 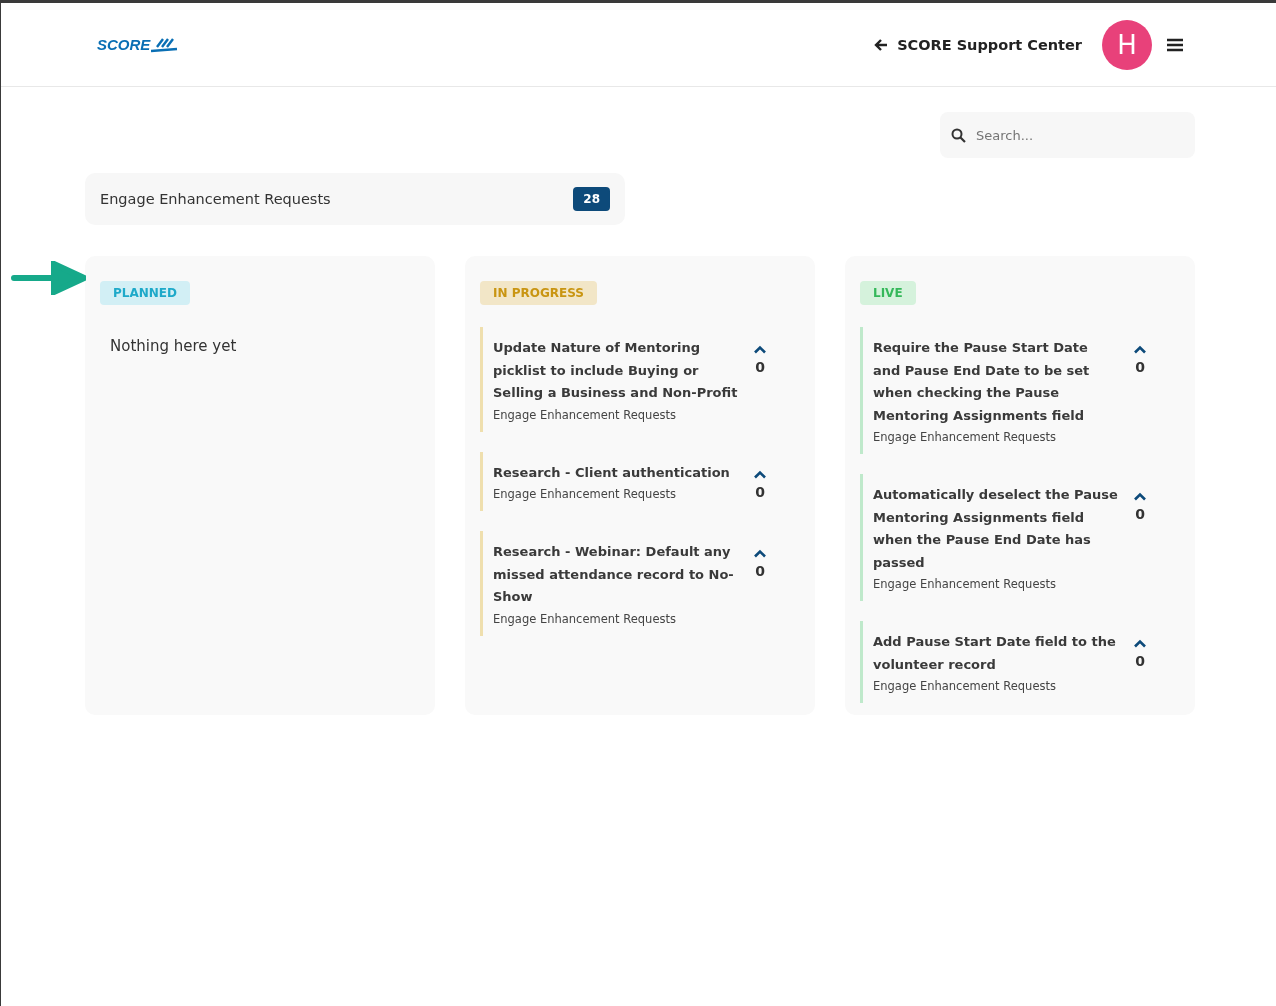 I want to click on empty-message: Nothing here yet, so click(x=174, y=346).